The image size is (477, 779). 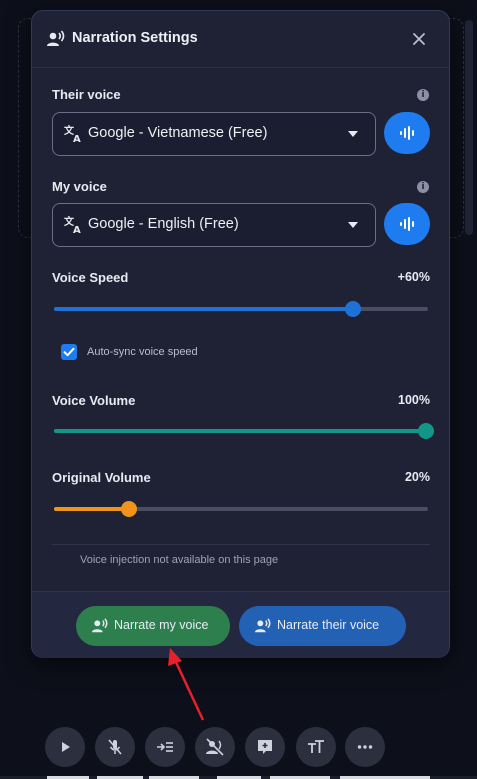 What do you see at coordinates (142, 352) in the screenshot?
I see `auto-sync-label: Auto-sync voice speed` at bounding box center [142, 352].